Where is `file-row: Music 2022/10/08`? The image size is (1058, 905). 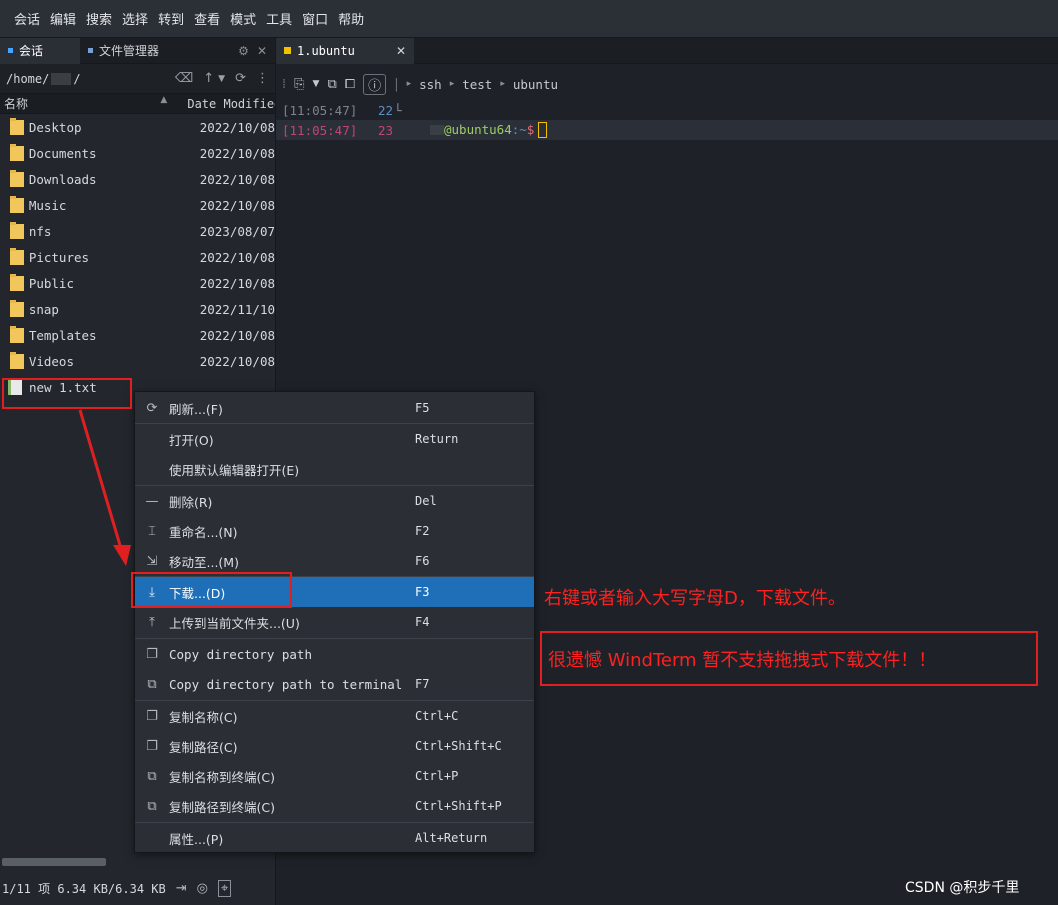
file-row: Music 2022/10/08 is located at coordinates (137, 205).